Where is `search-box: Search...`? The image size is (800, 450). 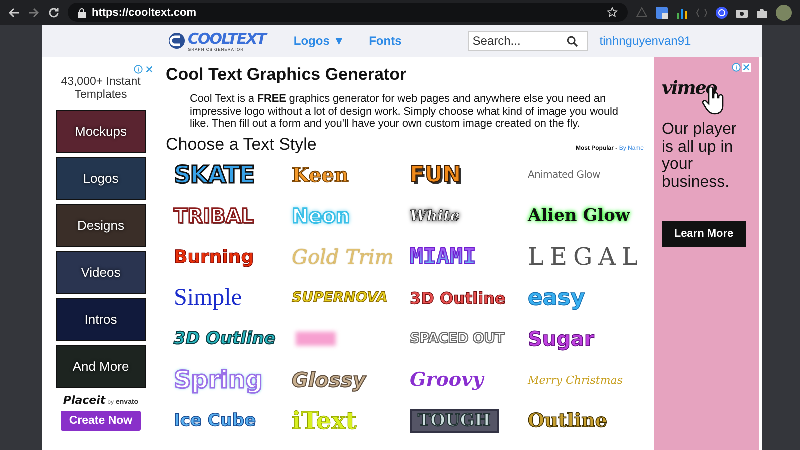 search-box: Search... is located at coordinates (528, 41).